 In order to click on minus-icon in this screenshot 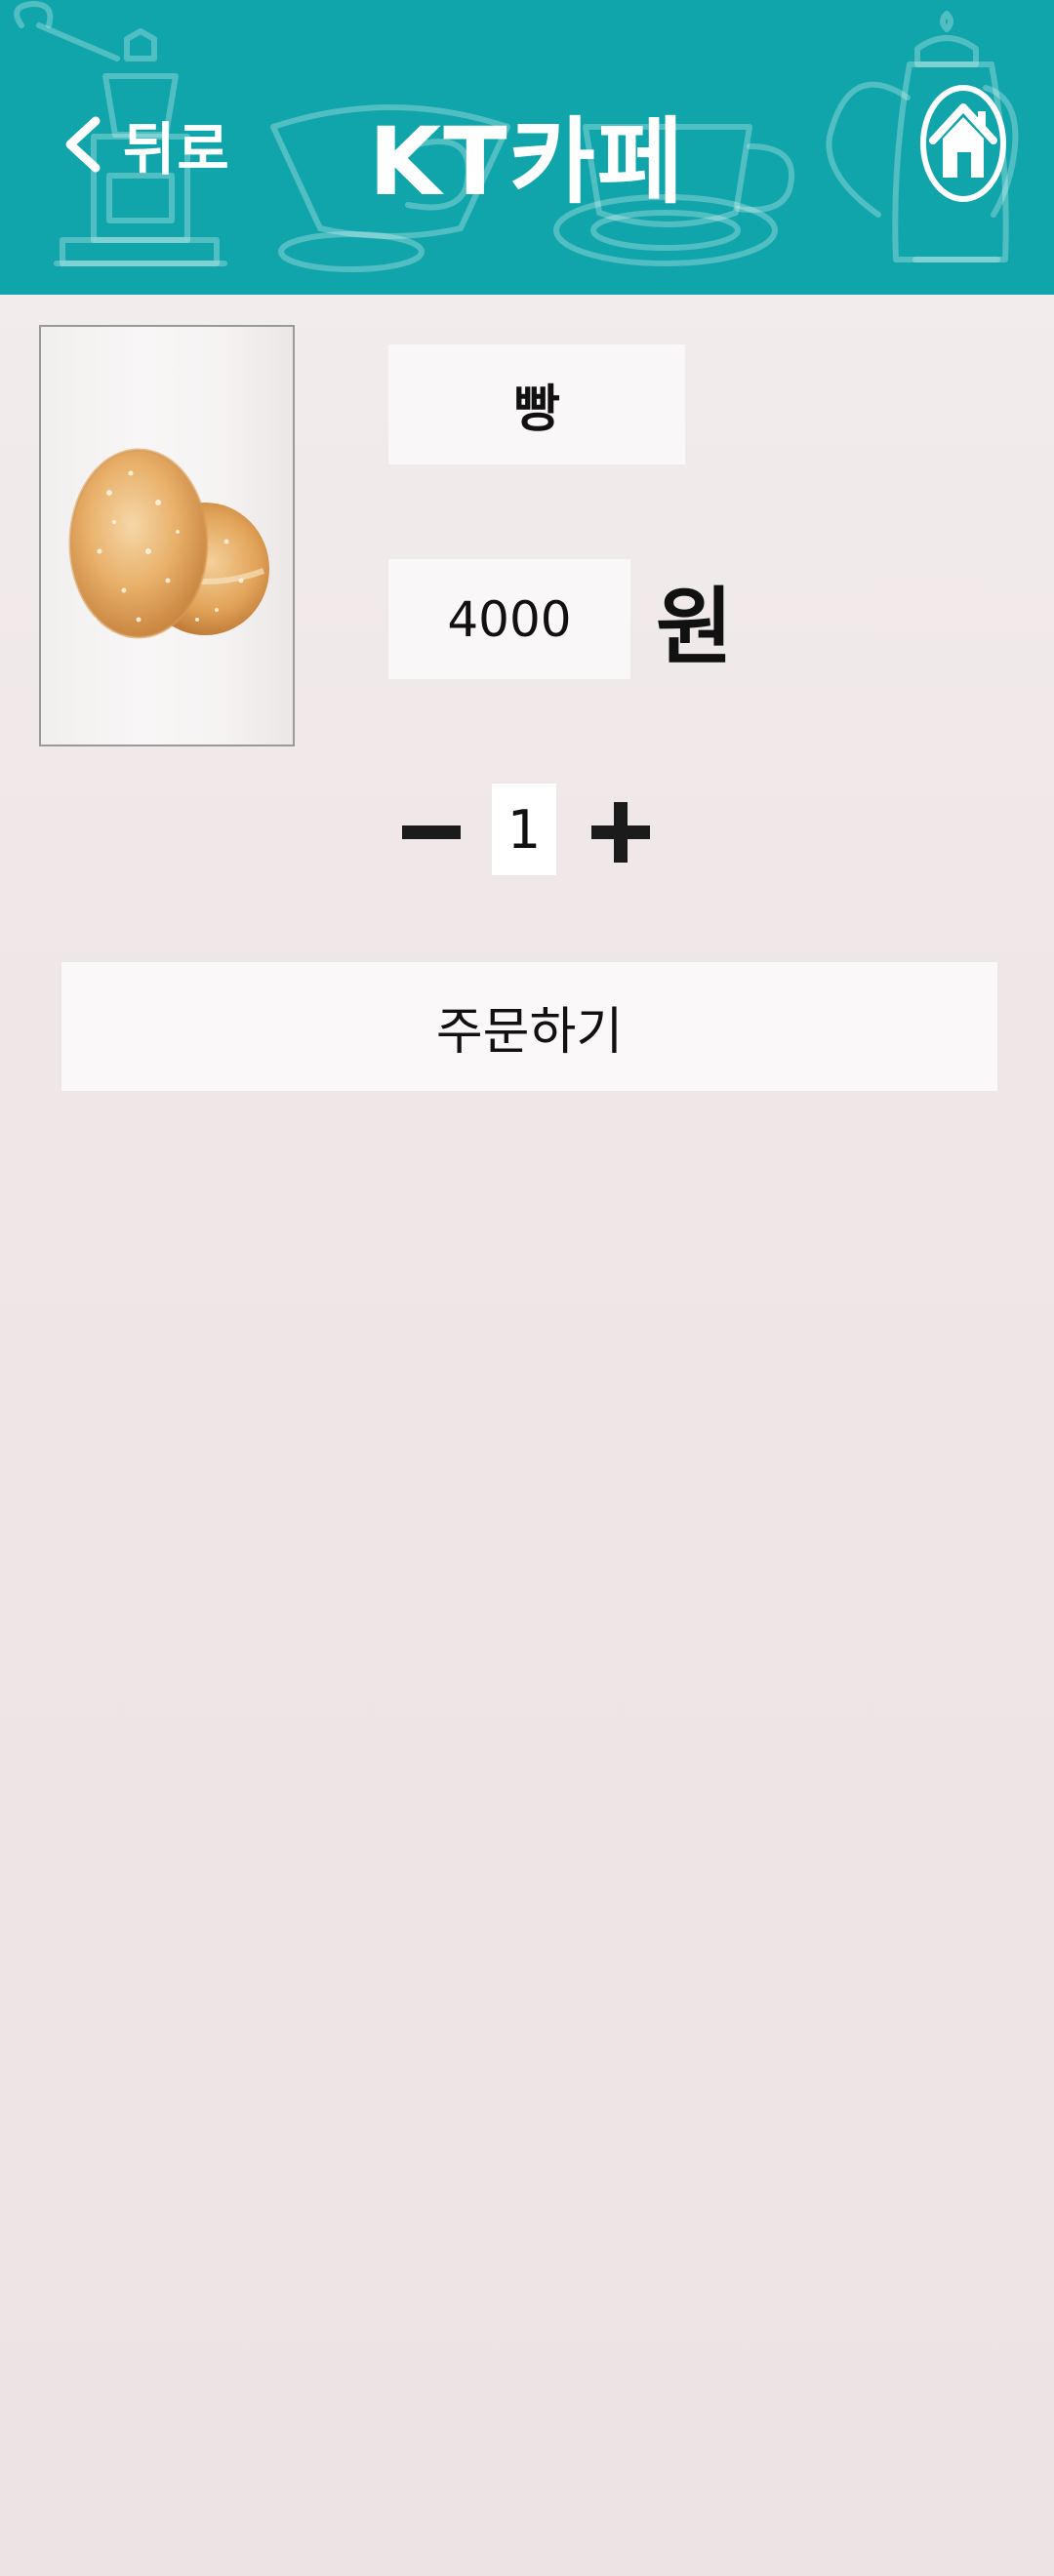, I will do `click(431, 832)`.